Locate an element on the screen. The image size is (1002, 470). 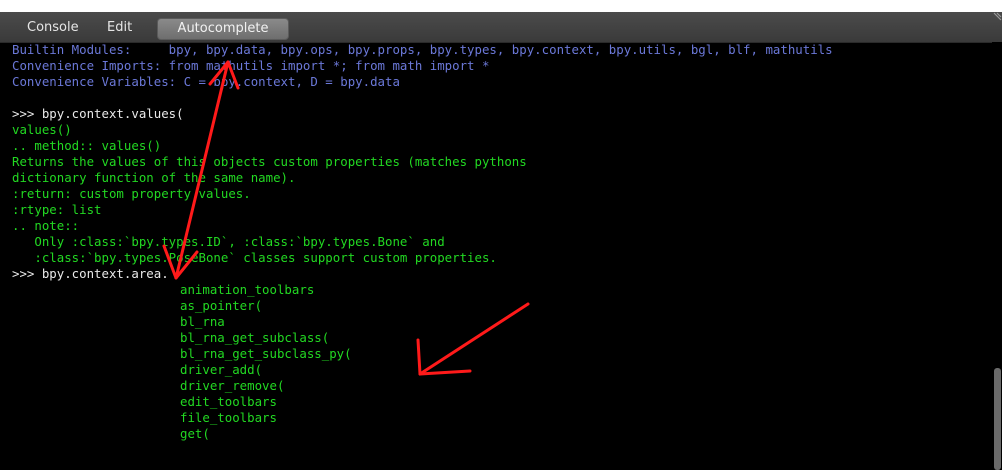
command-line: >>> bpy.context.area. is located at coordinates (90, 273).